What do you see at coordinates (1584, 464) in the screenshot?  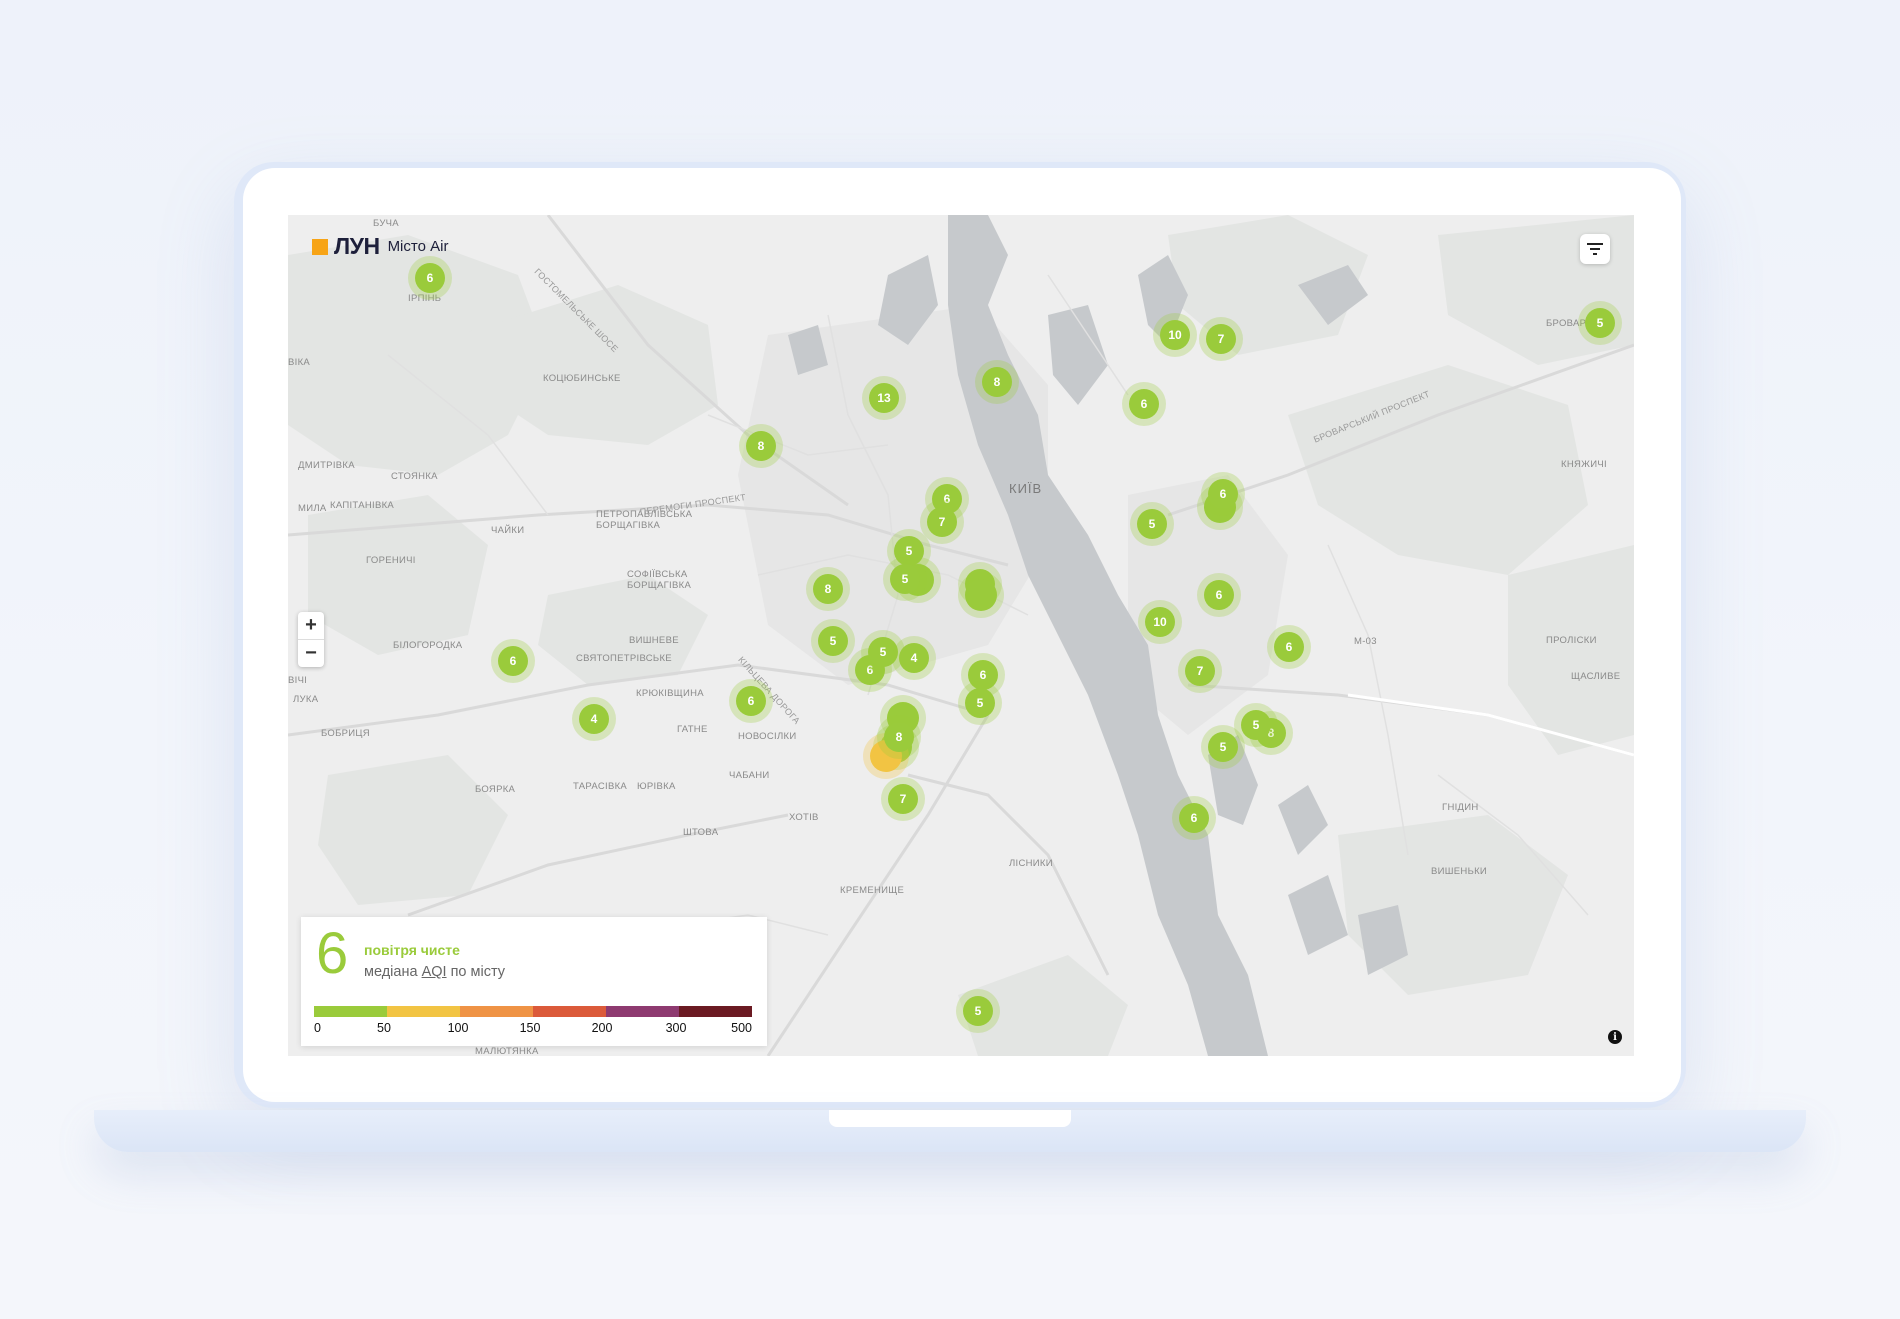 I see `place-label: КНЯЖИЧІ` at bounding box center [1584, 464].